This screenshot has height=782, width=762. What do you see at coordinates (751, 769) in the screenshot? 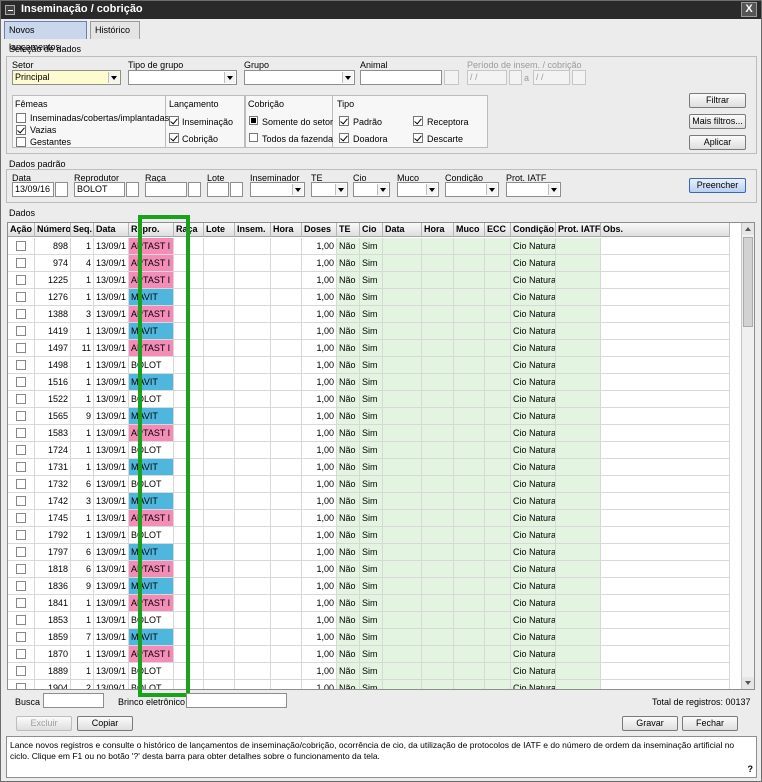
I see `help-button: ?` at bounding box center [751, 769].